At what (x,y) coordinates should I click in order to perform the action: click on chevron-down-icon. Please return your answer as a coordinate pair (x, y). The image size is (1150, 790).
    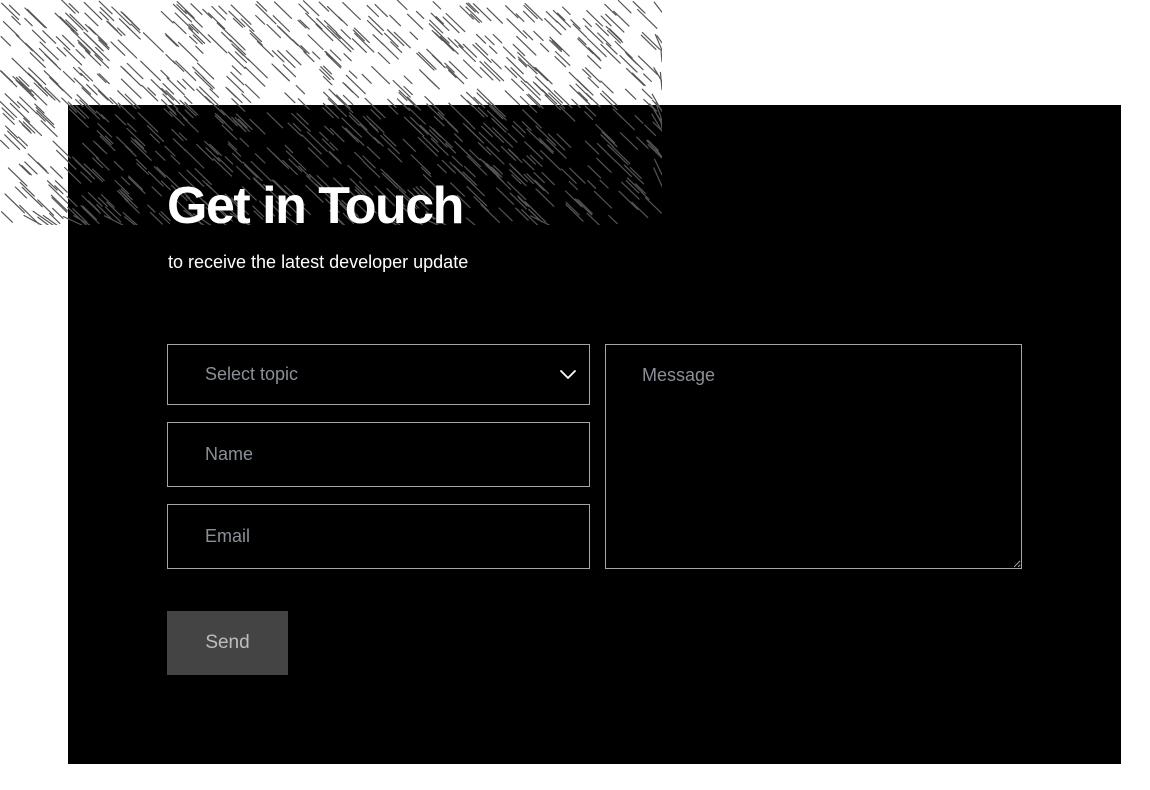
    Looking at the image, I should click on (568, 374).